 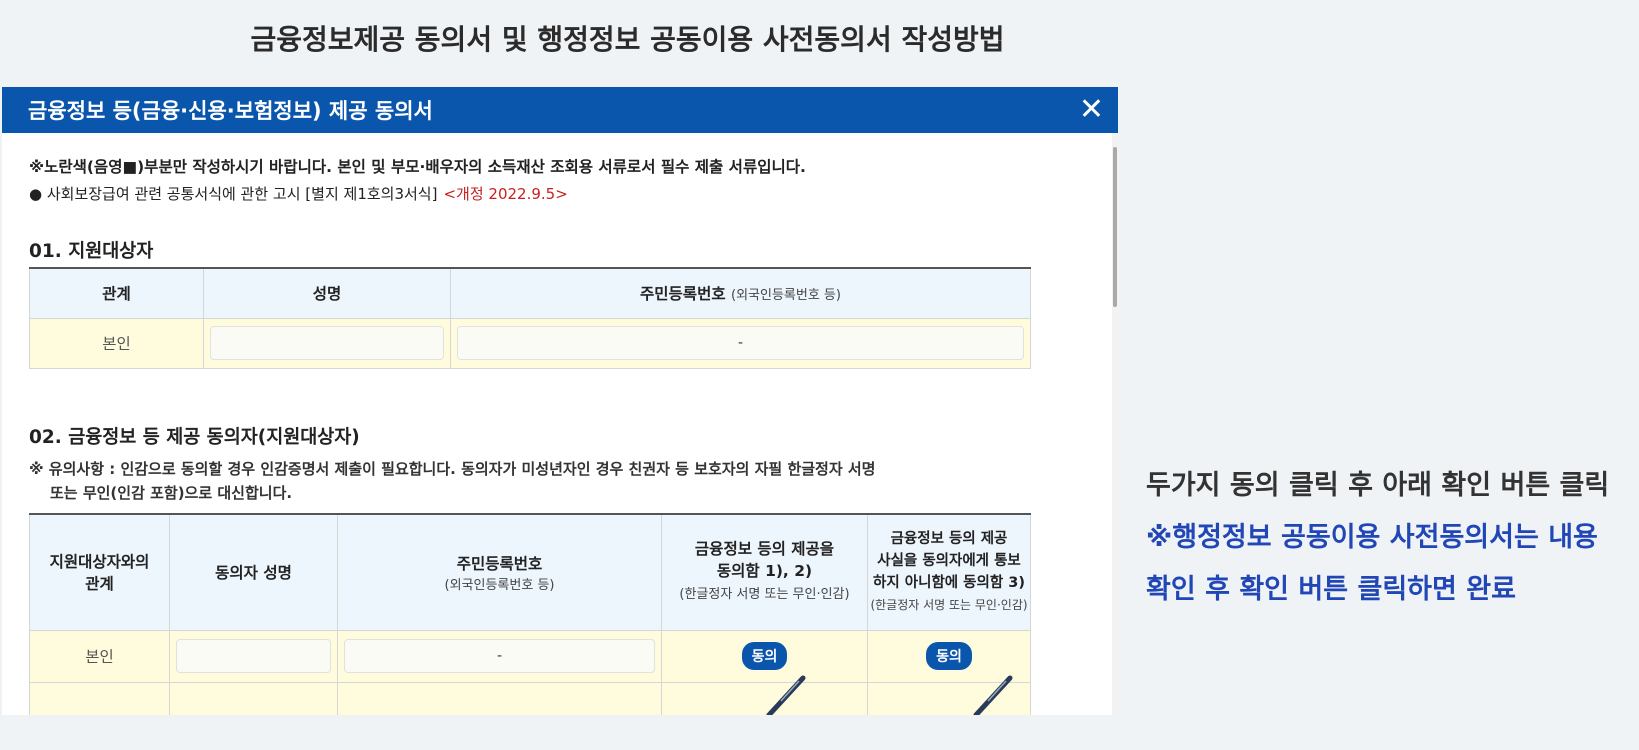 What do you see at coordinates (253, 572) in the screenshot?
I see `header-consenter-name: 동의자 성명` at bounding box center [253, 572].